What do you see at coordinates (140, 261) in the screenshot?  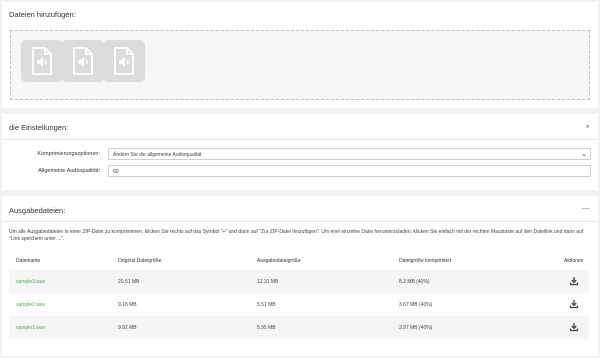 I see `column-header-original-size: Original Dateigröße` at bounding box center [140, 261].